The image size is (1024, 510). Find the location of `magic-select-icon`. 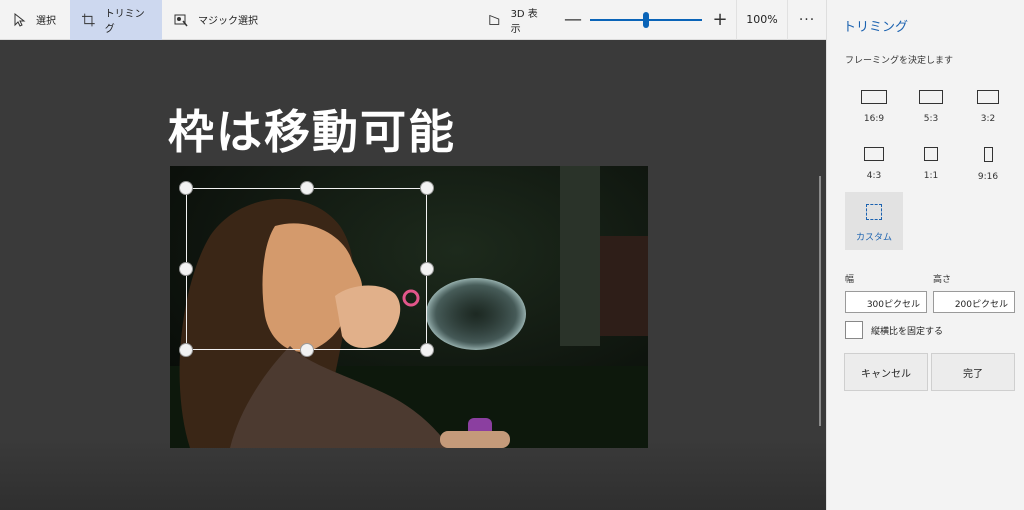

magic-select-icon is located at coordinates (181, 20).